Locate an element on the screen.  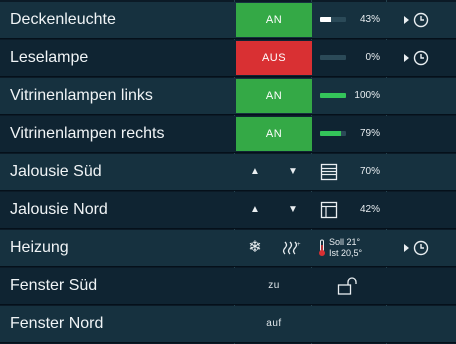
dimmer-value: 0% is located at coordinates (372, 57).